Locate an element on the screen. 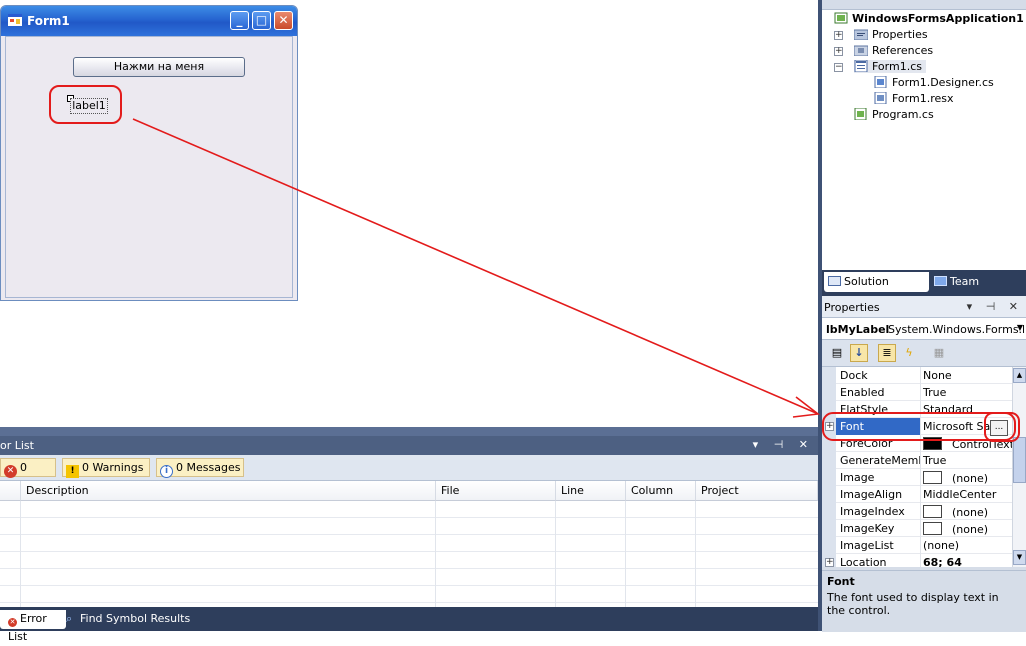 Image resolution: width=1026 pixels, height=646 pixels. selected-object-type: System.Windows.Forms.l is located at coordinates (957, 329).